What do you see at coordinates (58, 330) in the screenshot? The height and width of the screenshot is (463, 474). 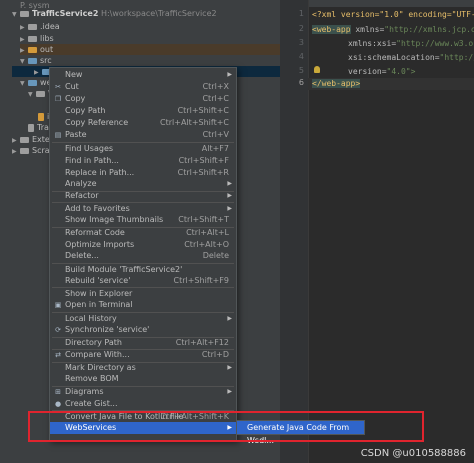 I see `sync-icon: ⟳` at bounding box center [58, 330].